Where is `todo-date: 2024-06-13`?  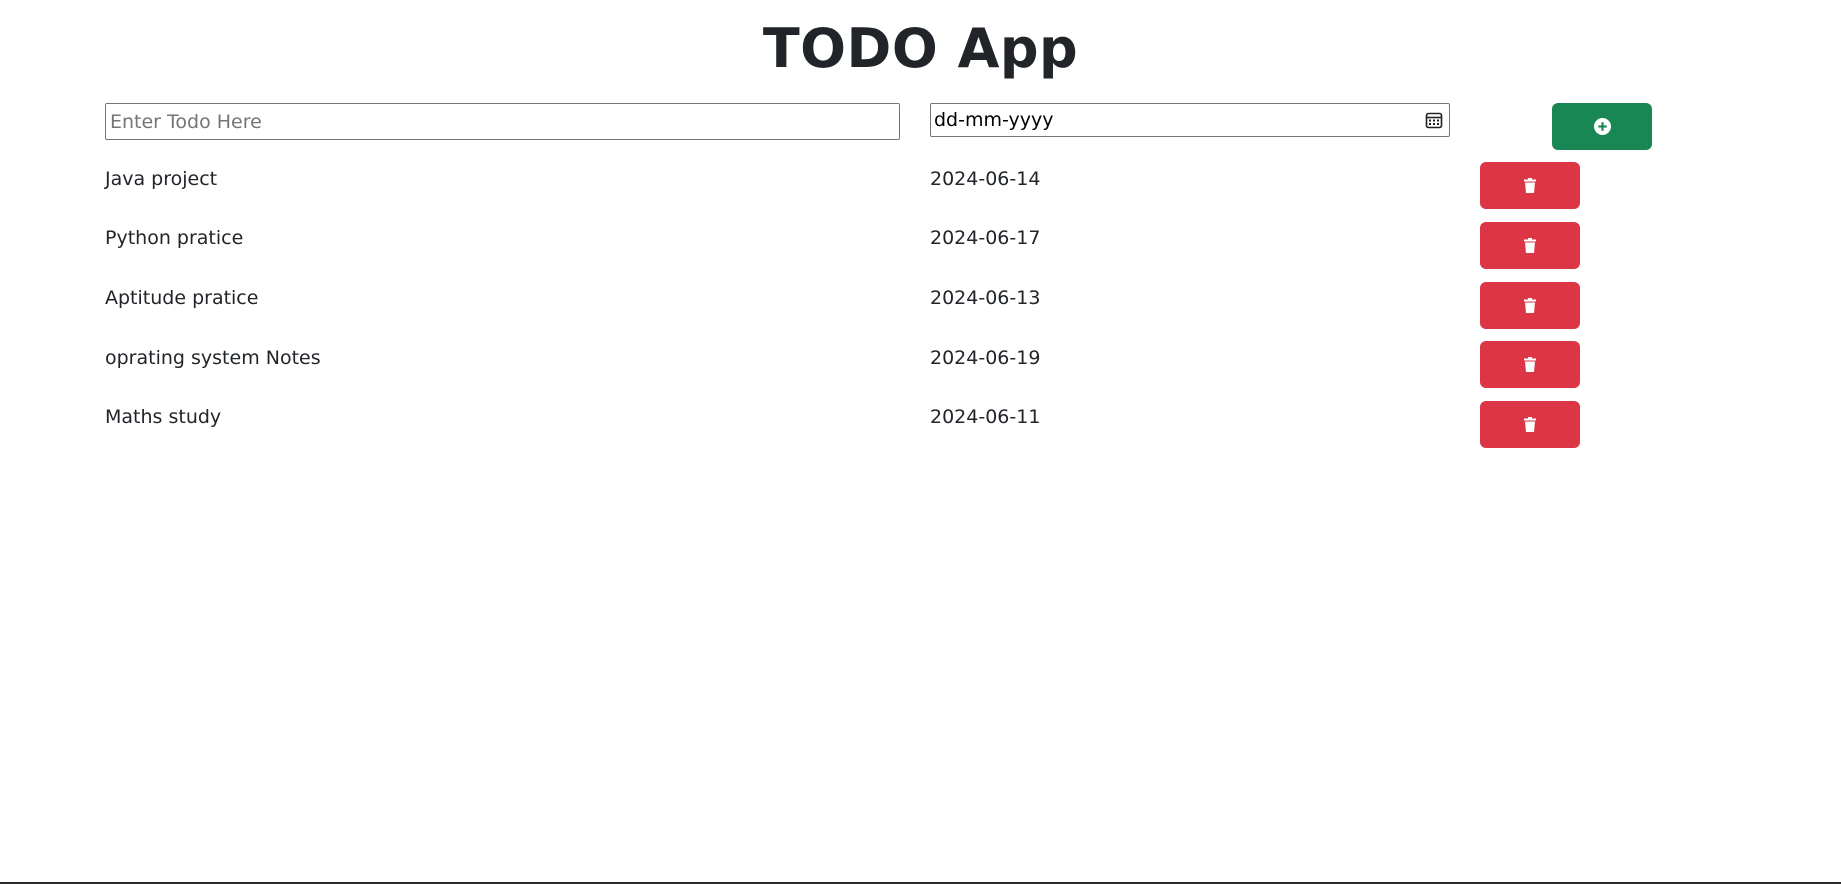 todo-date: 2024-06-13 is located at coordinates (985, 298).